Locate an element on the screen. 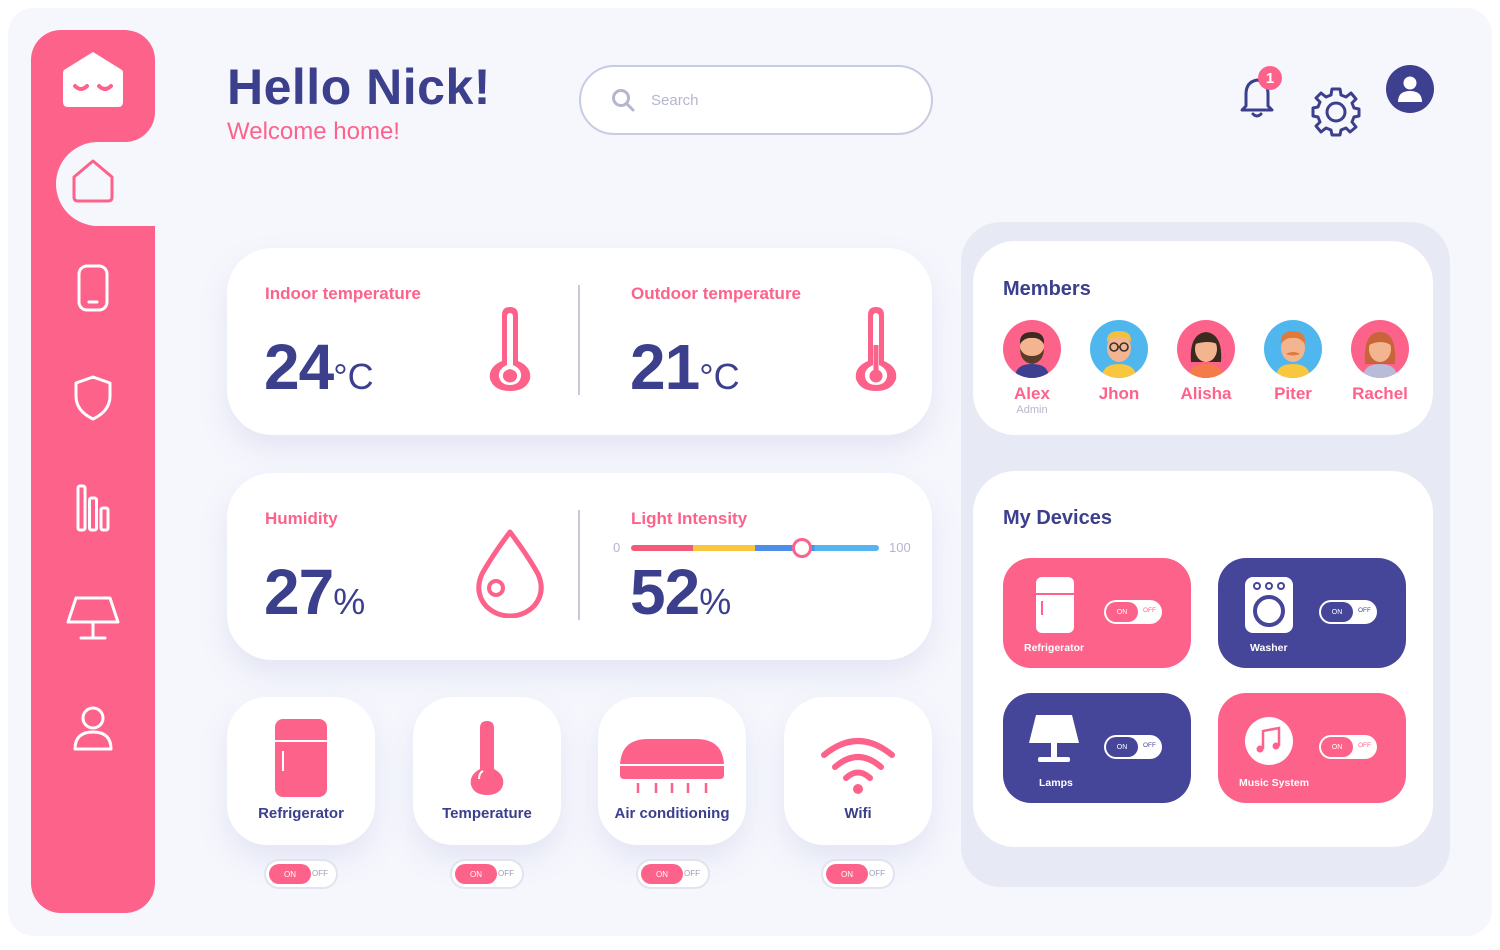  sidebar-item-security is located at coordinates (93, 398).